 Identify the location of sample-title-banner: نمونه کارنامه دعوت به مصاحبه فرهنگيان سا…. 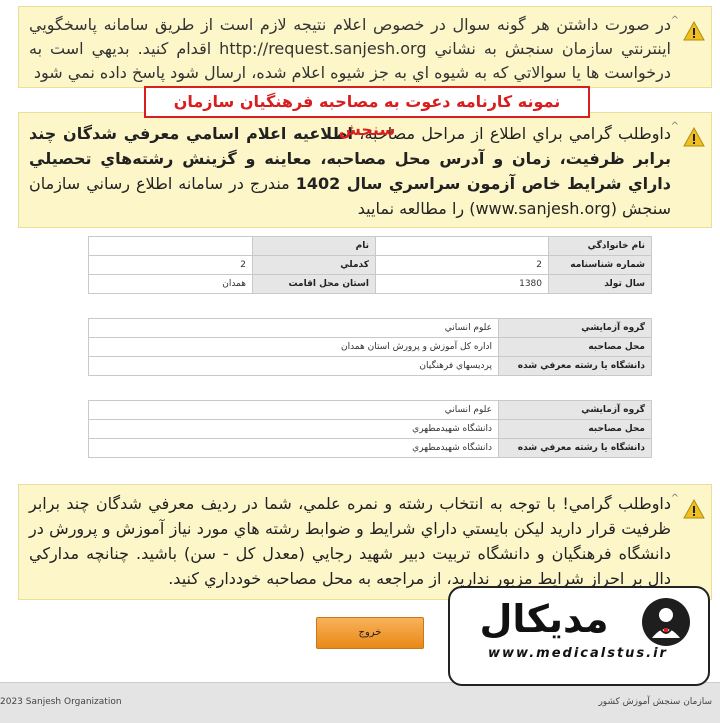
(367, 112).